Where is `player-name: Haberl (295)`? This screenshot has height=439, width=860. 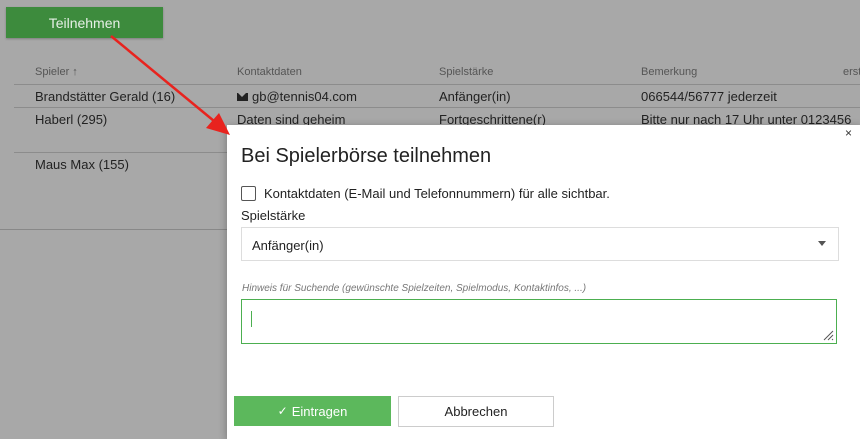 player-name: Haberl (295) is located at coordinates (71, 119).